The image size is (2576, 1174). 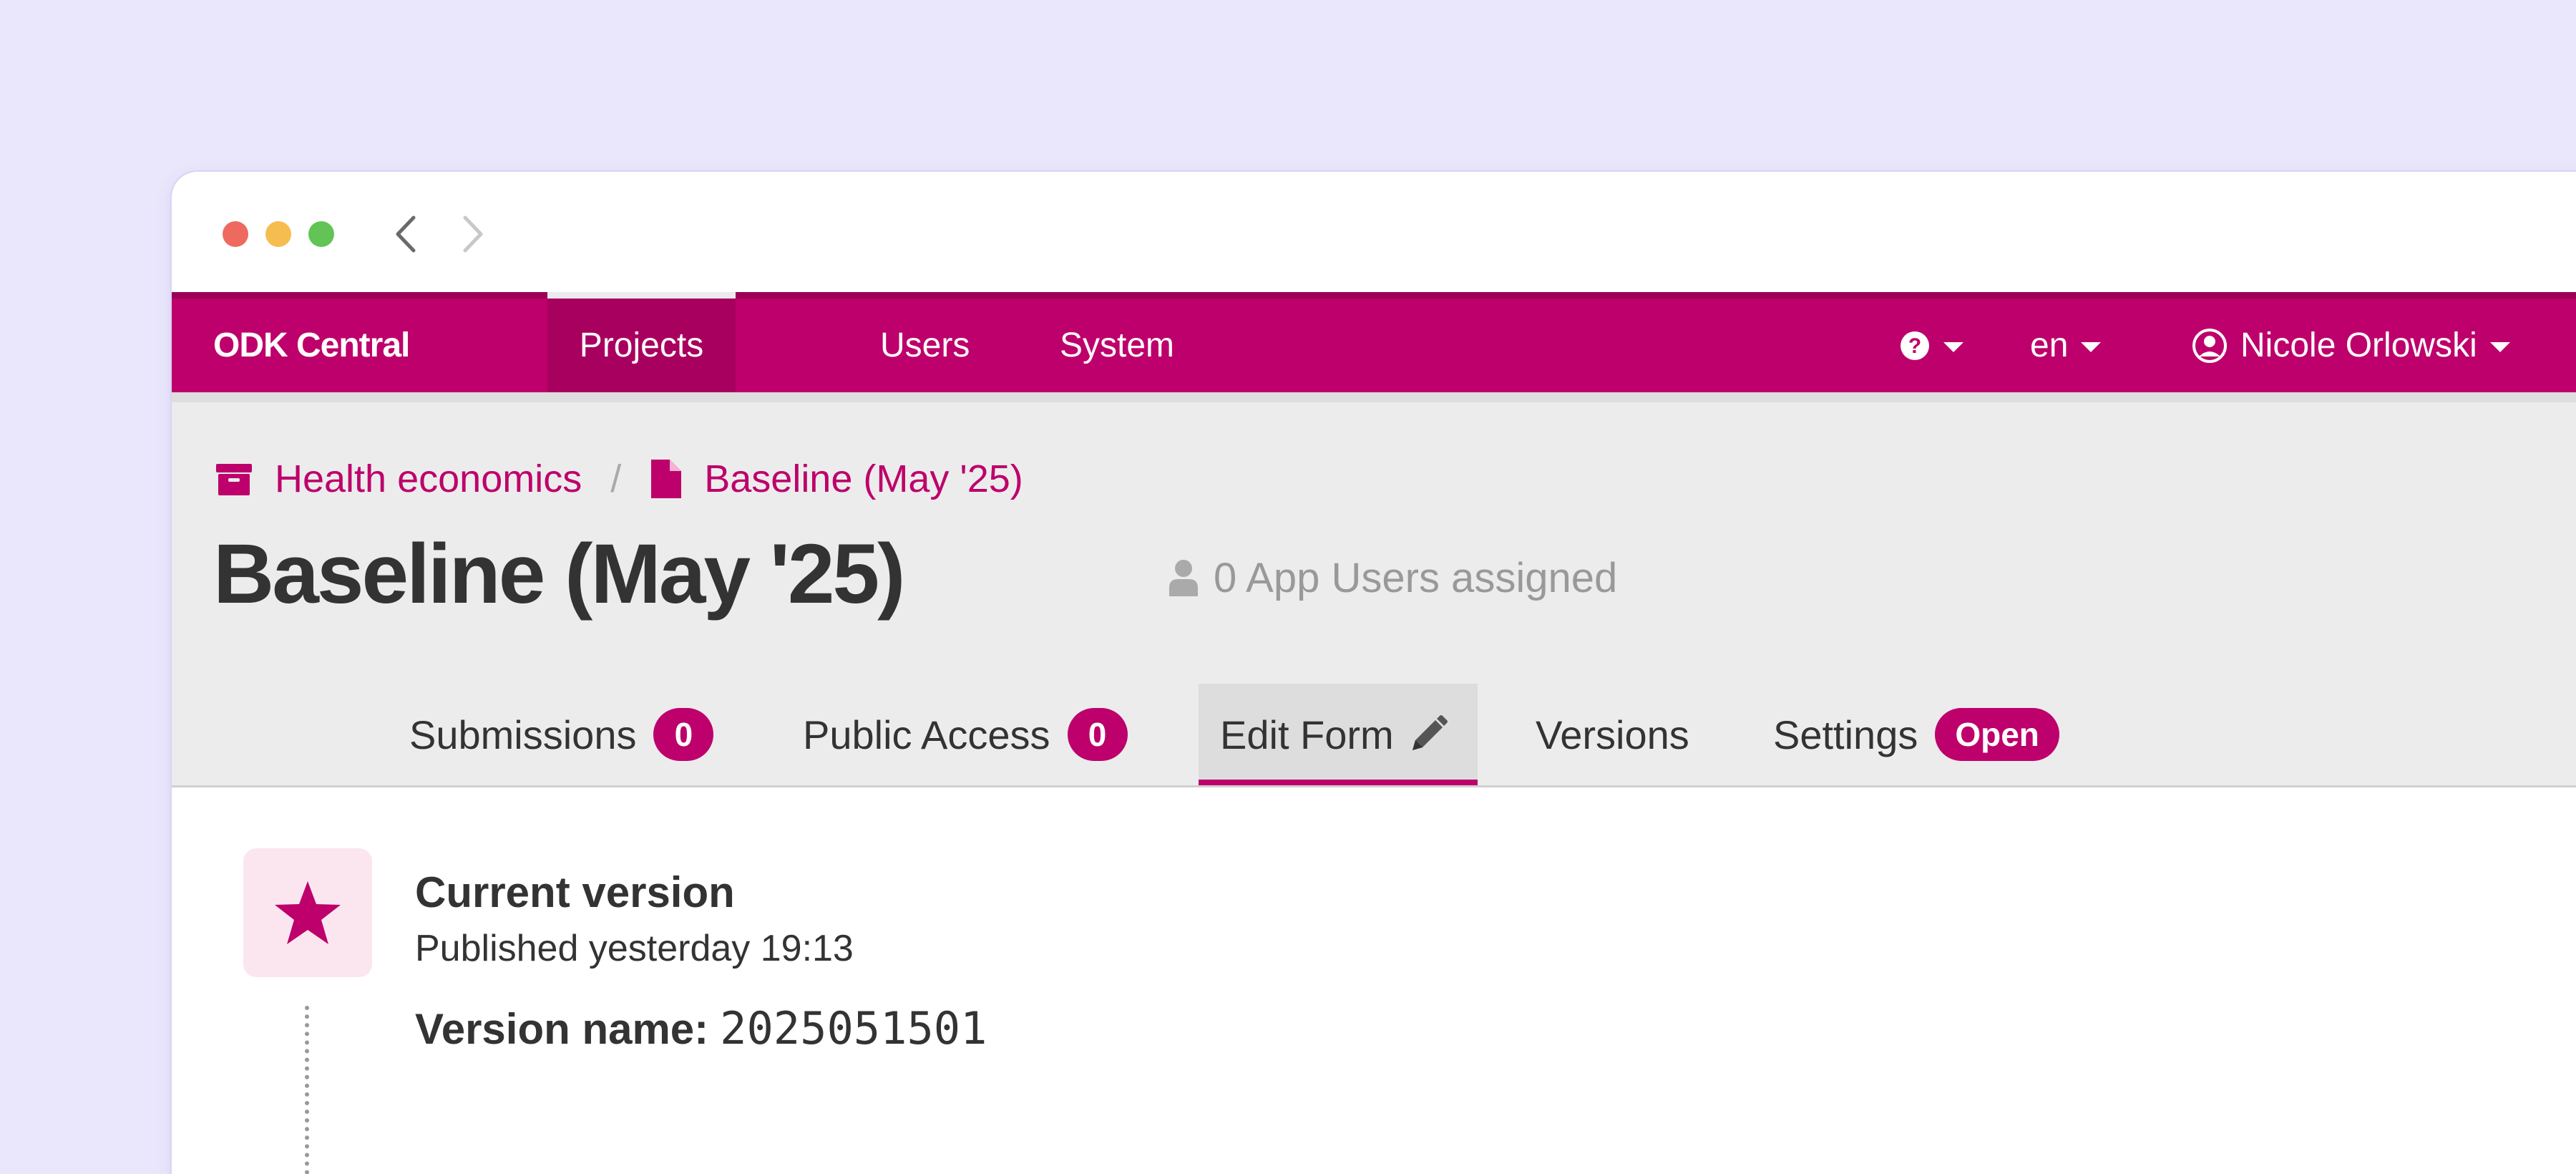 I want to click on question-circle-icon: ?, so click(x=1915, y=345).